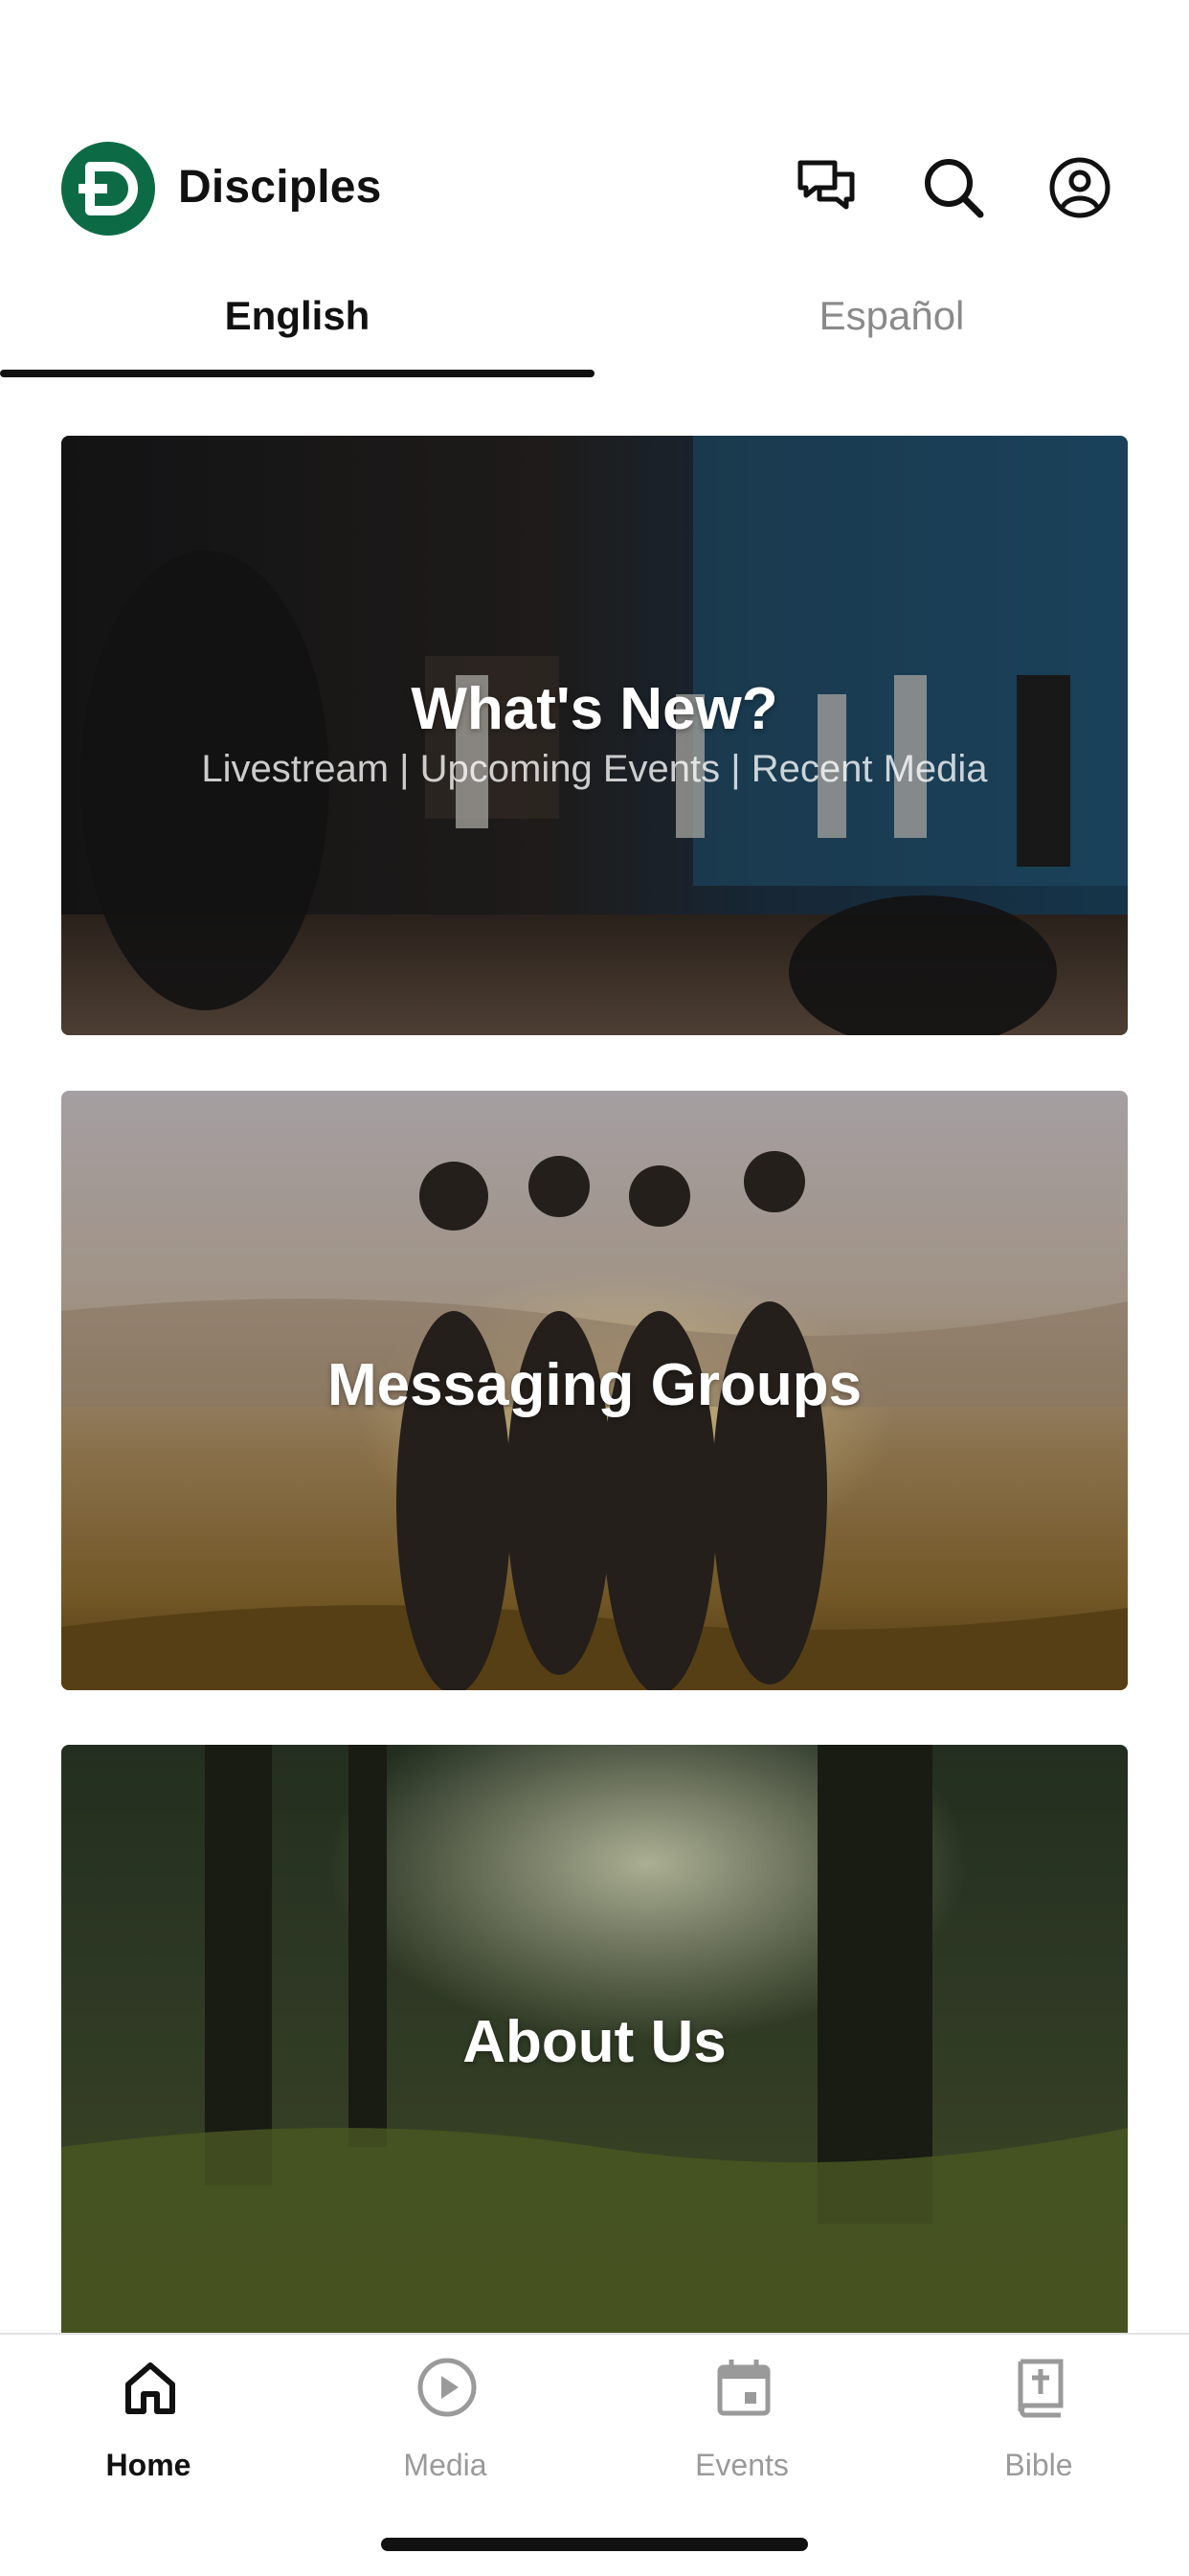 The height and width of the screenshot is (2576, 1189). I want to click on card-title: About Us, so click(594, 2042).